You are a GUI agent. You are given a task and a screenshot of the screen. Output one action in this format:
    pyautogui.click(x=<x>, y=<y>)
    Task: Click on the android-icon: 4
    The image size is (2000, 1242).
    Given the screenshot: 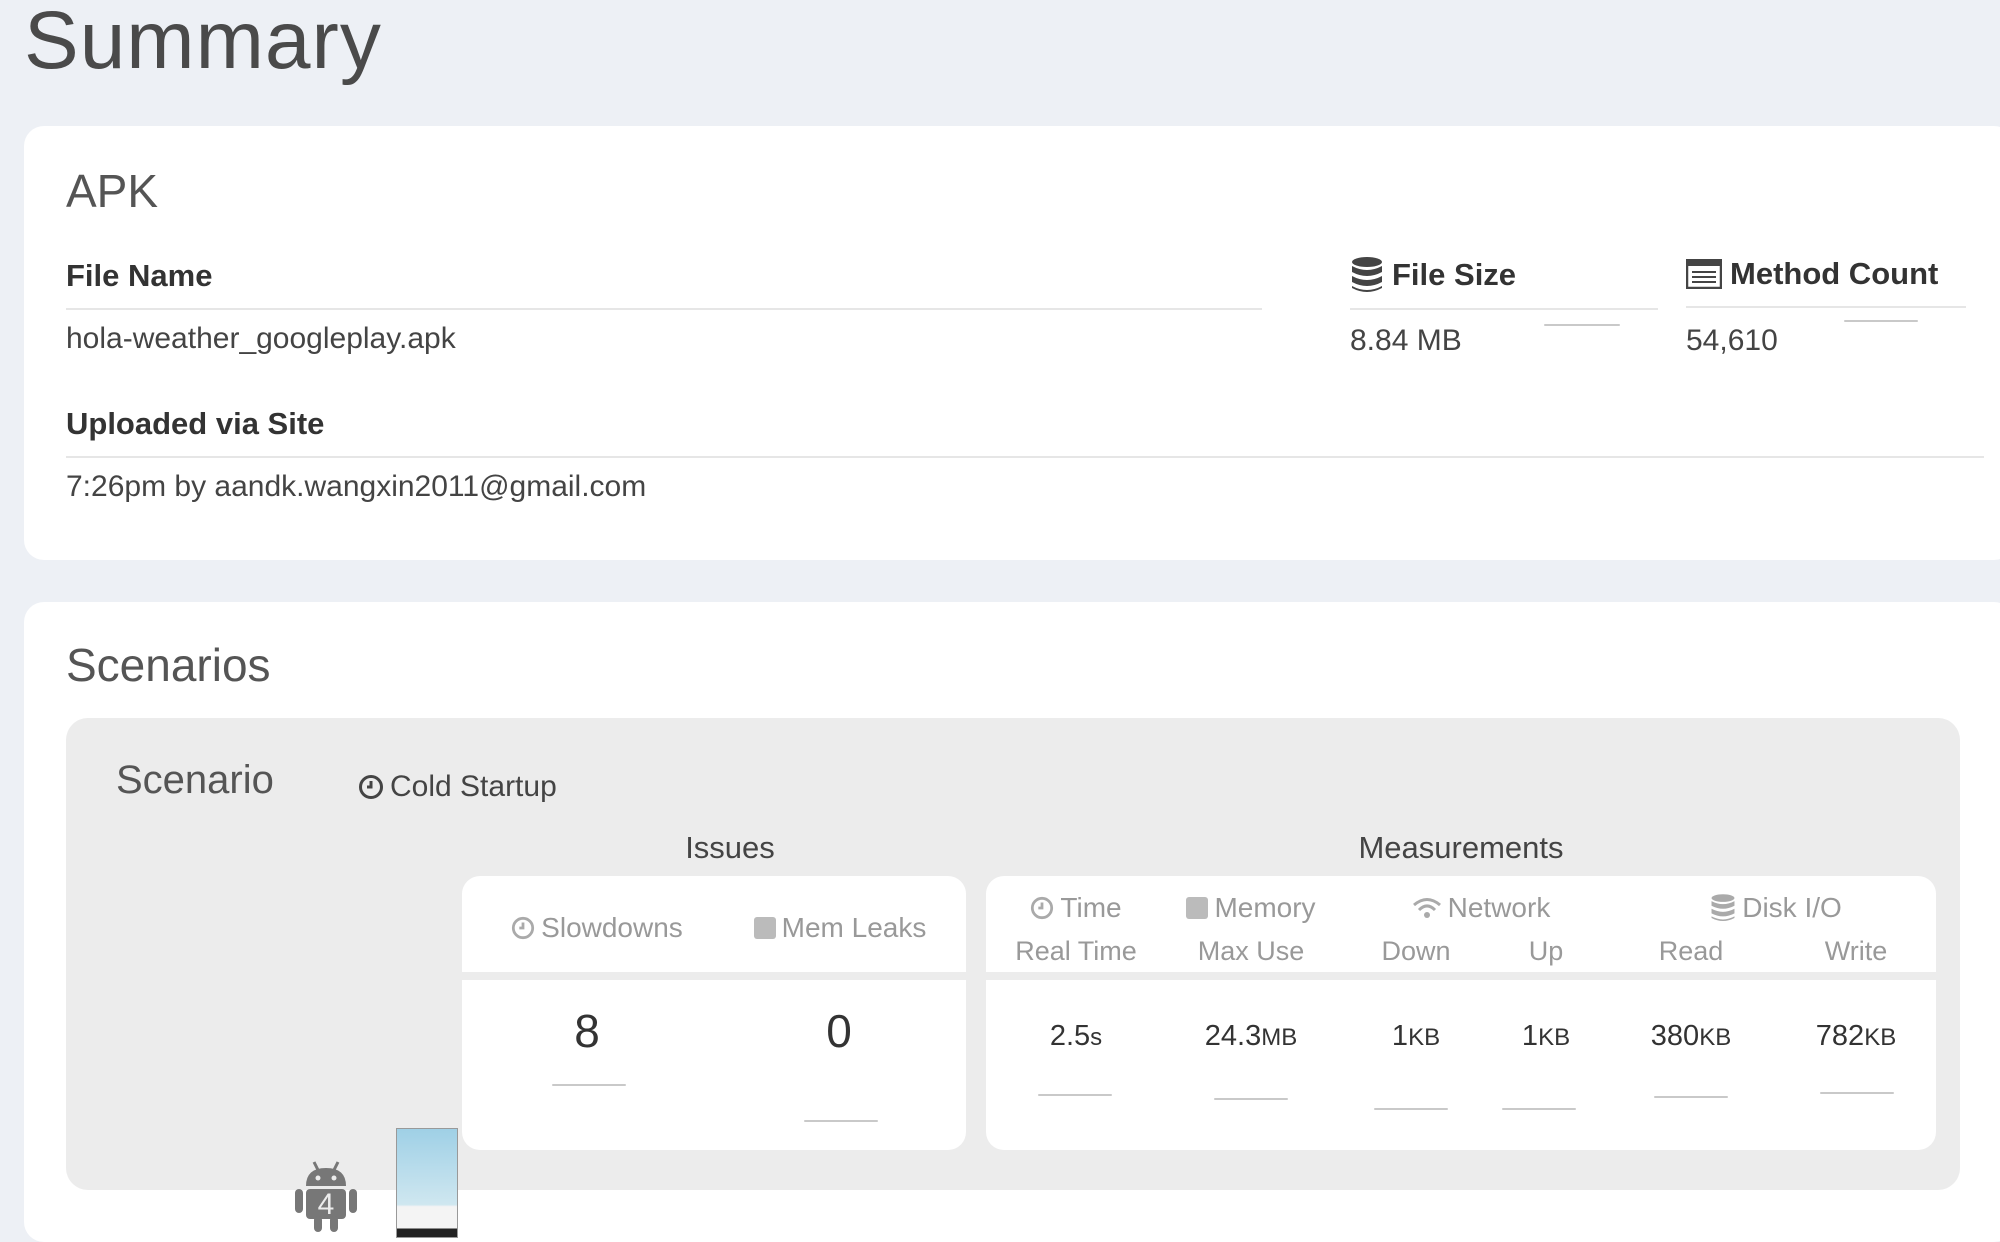 What is the action you would take?
    pyautogui.click(x=326, y=1196)
    